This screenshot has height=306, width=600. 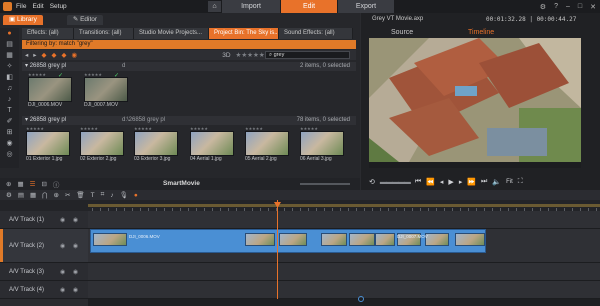 What do you see at coordinates (106, 91) in the screenshot?
I see `media-item: ★★★★★ ✓ DJI_0007.MOV` at bounding box center [106, 91].